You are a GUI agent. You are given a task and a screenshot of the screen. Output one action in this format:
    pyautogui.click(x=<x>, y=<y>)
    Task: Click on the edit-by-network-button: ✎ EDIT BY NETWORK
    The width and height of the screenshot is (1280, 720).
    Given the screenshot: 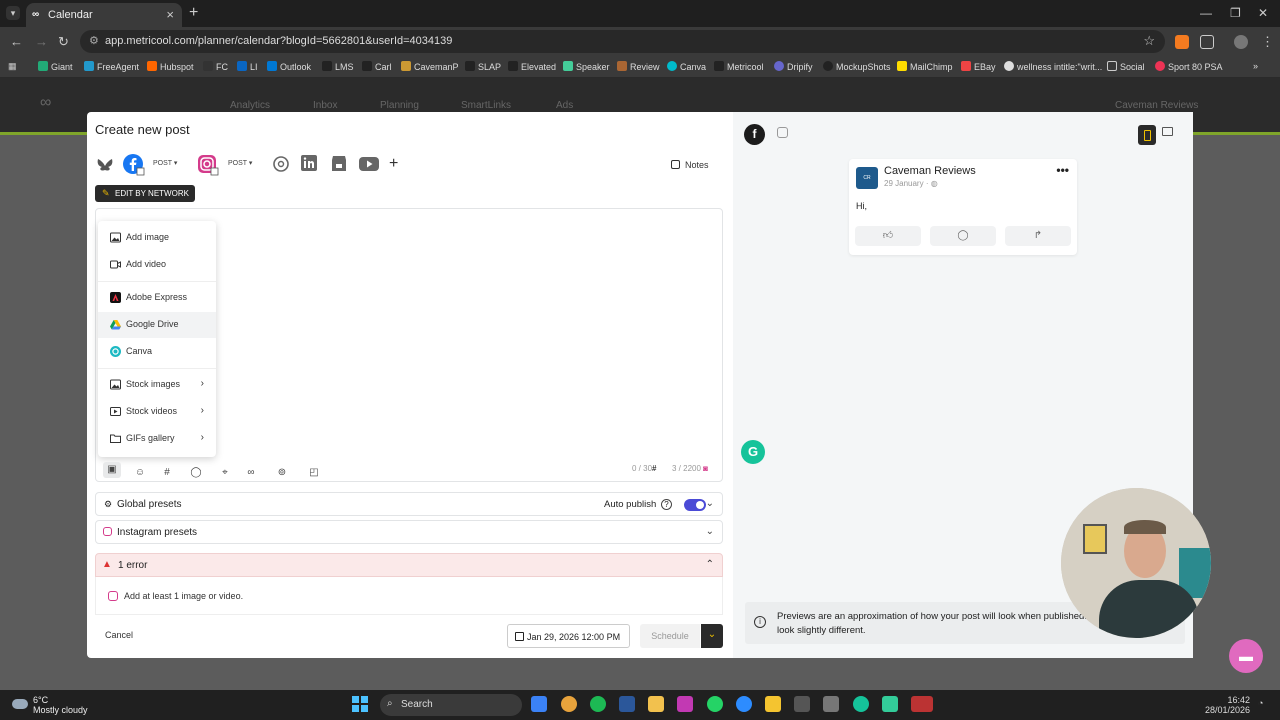 What is the action you would take?
    pyautogui.click(x=145, y=193)
    